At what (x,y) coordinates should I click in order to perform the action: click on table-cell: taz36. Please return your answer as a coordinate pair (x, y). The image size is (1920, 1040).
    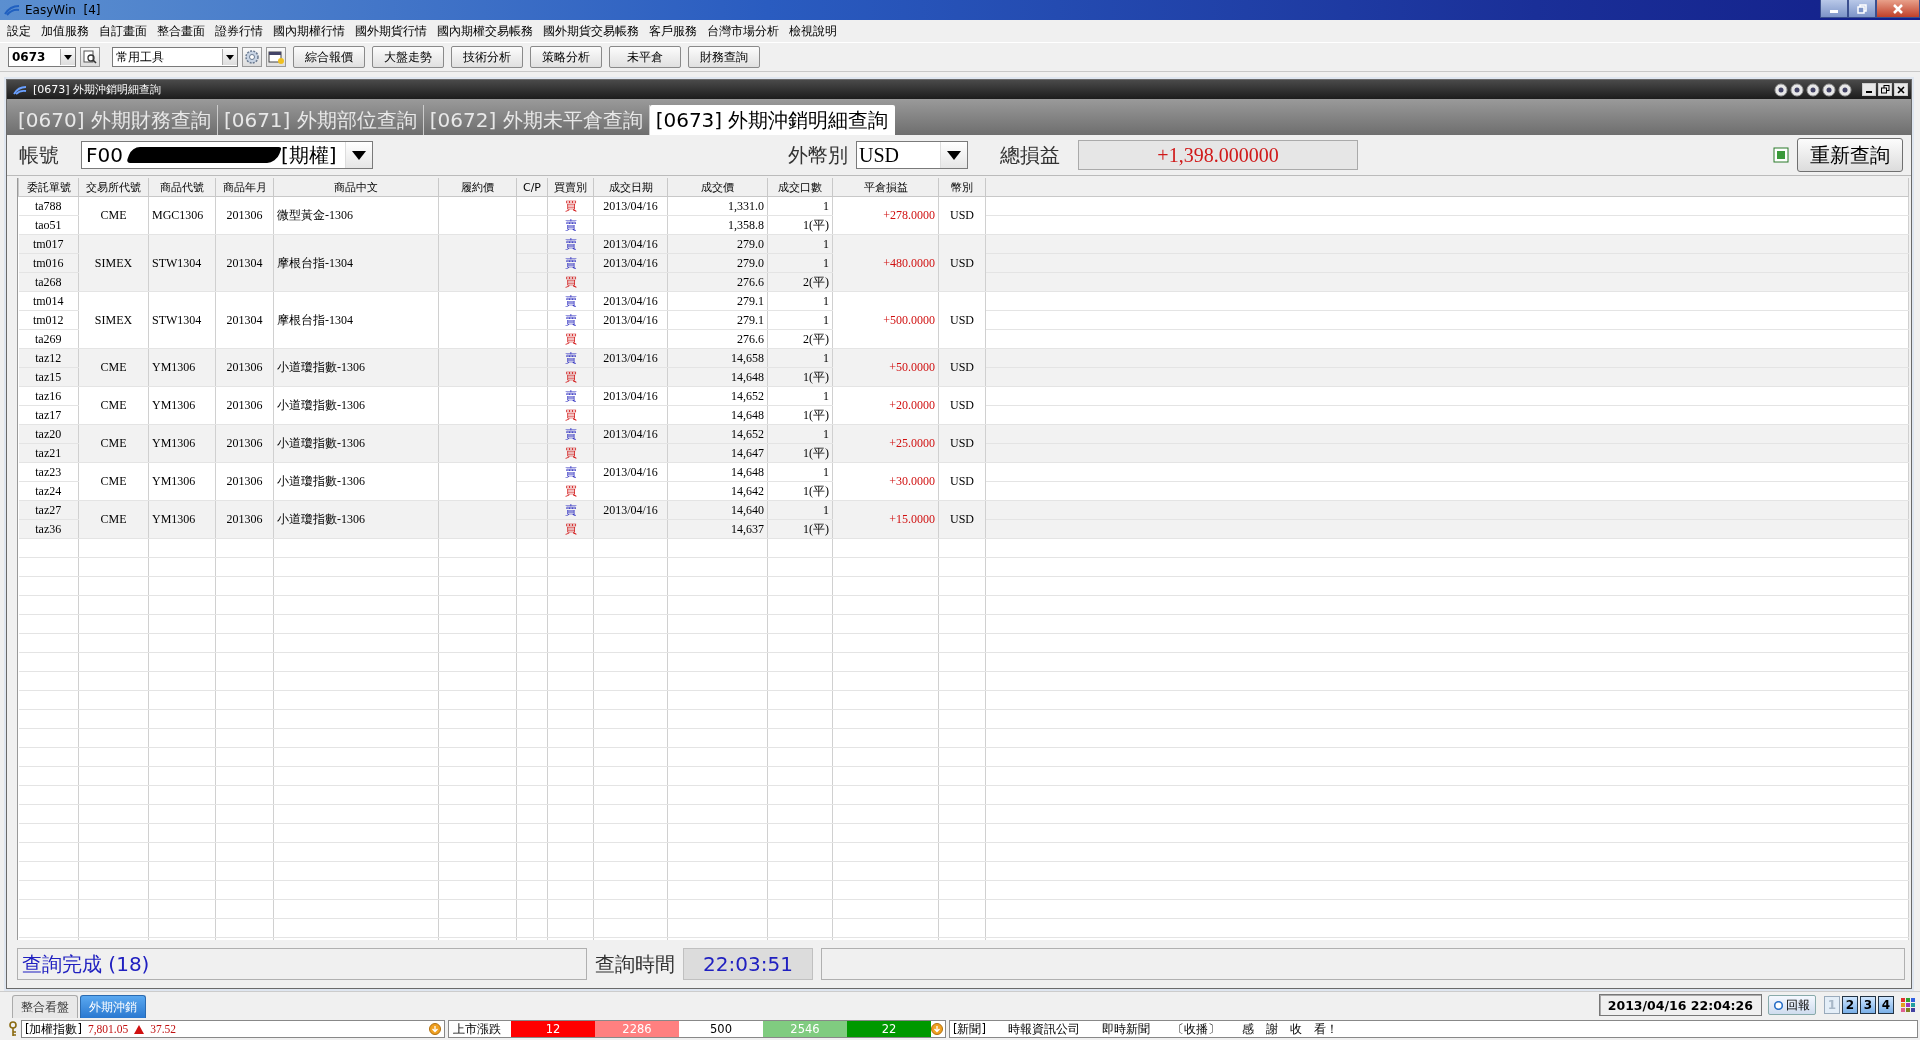
    Looking at the image, I should click on (48, 529).